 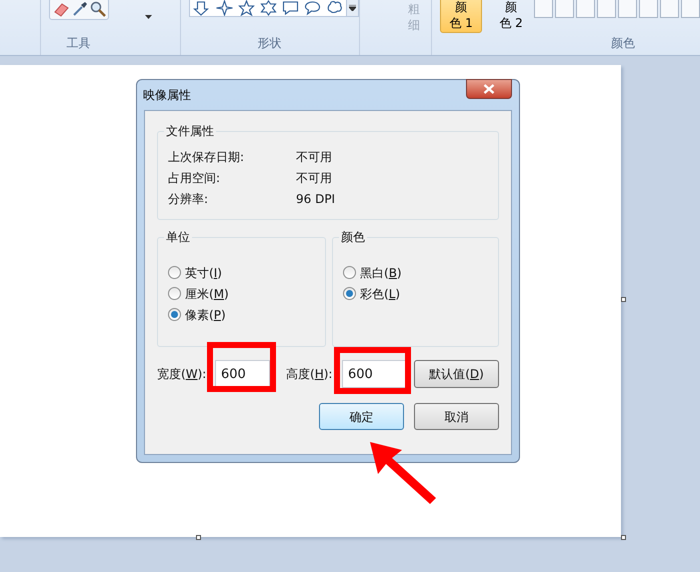 What do you see at coordinates (205, 315) in the screenshot?
I see `radio-label: 像素(P)` at bounding box center [205, 315].